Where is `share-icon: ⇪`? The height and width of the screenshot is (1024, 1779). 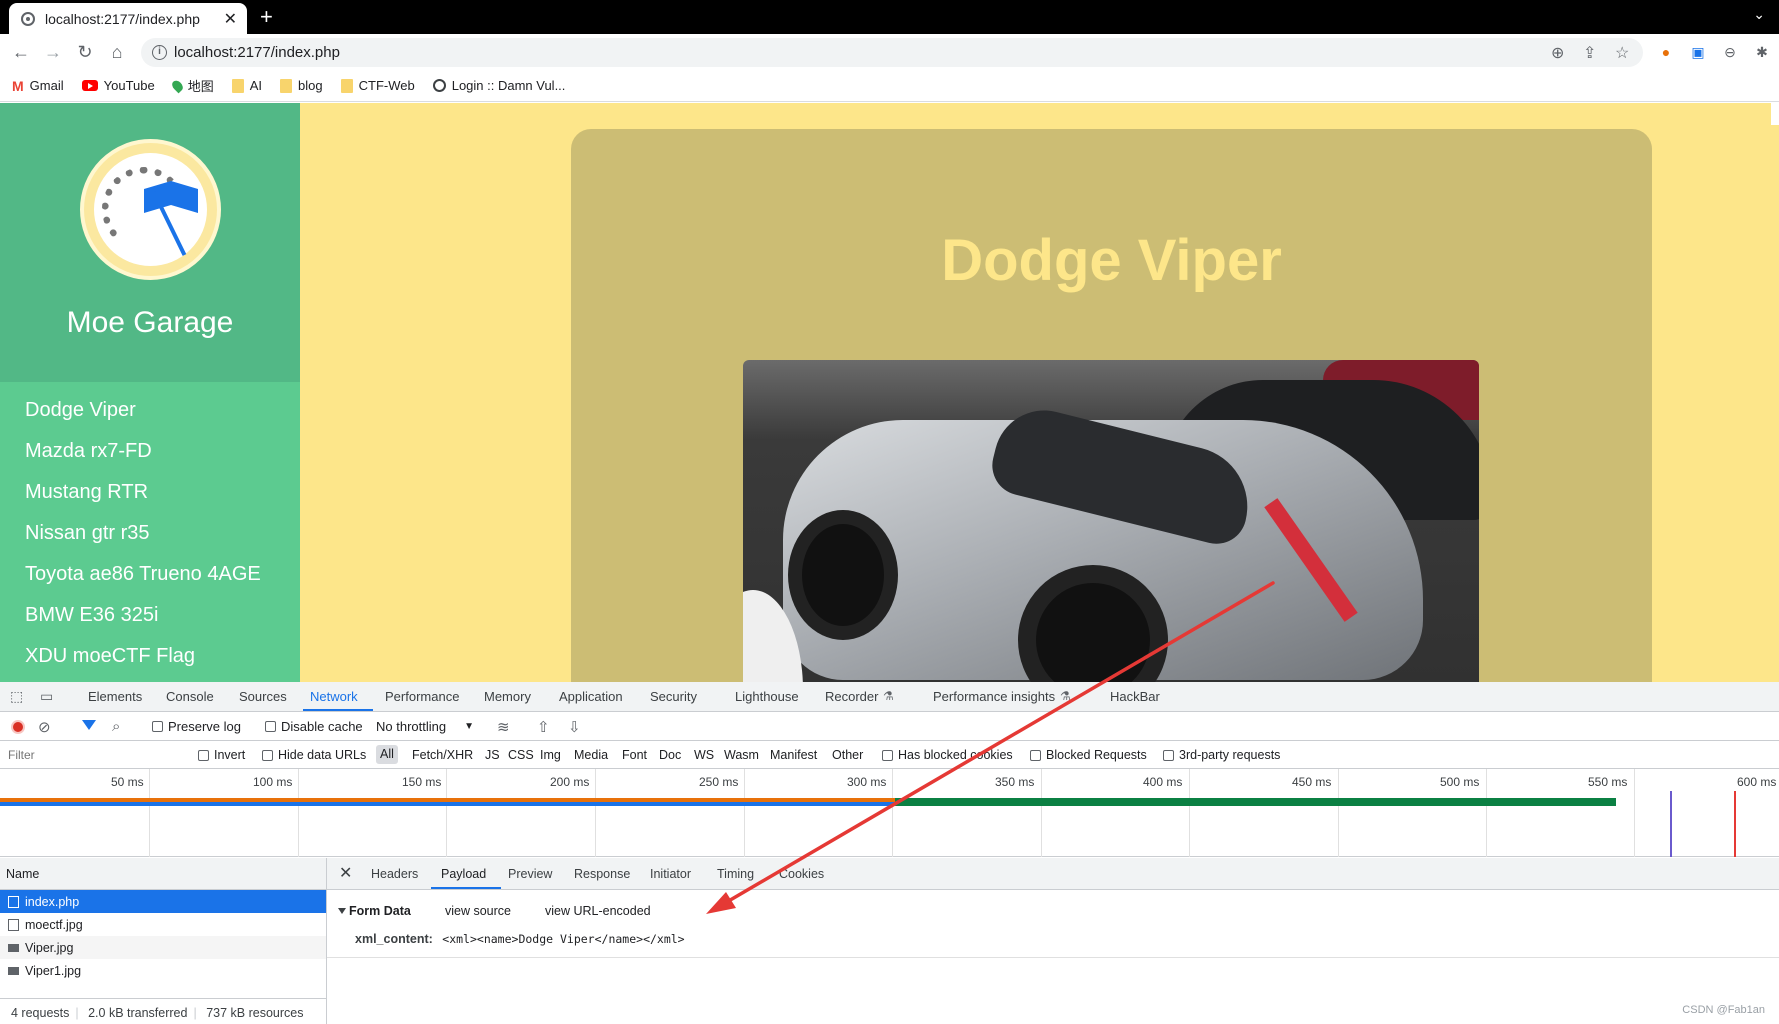
share-icon: ⇪ is located at coordinates (1589, 53).